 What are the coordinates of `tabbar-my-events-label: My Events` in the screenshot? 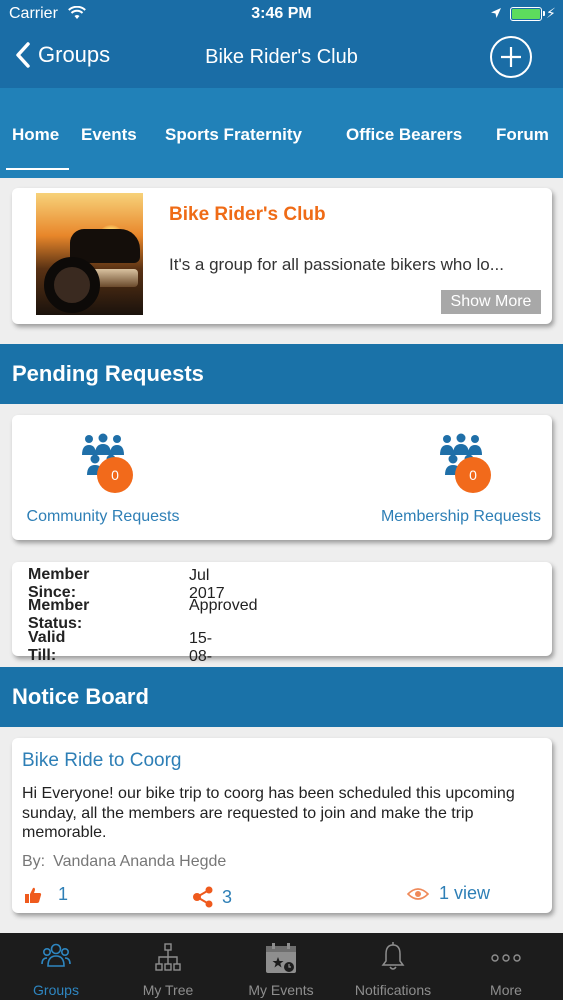 It's located at (281, 990).